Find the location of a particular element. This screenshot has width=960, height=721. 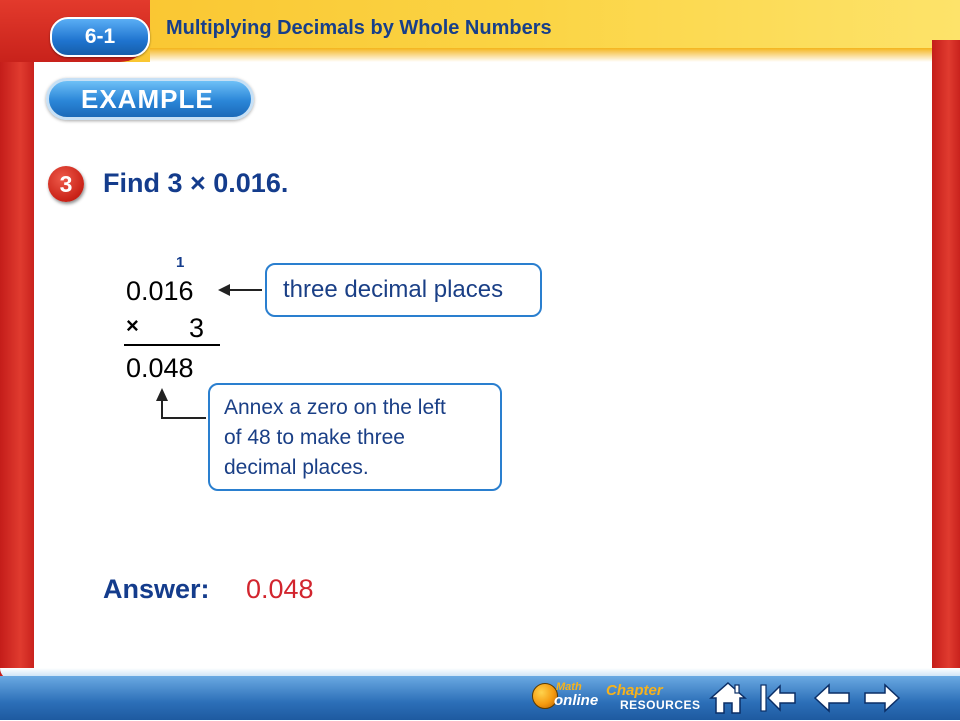

chapter-resources-button: Chapter RESOURCES is located at coordinates (653, 698).